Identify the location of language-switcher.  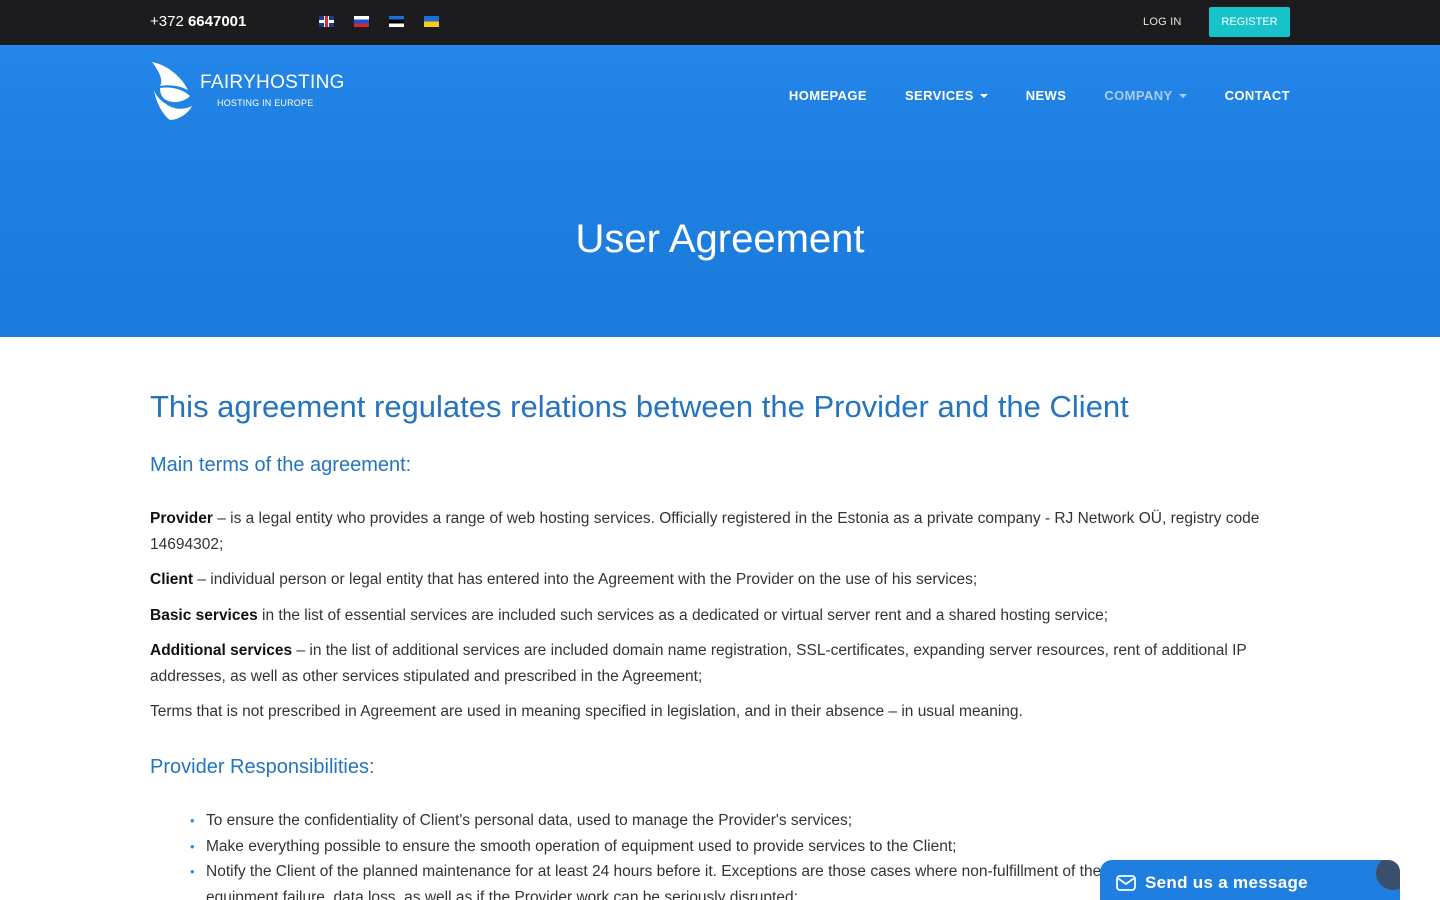
(379, 21).